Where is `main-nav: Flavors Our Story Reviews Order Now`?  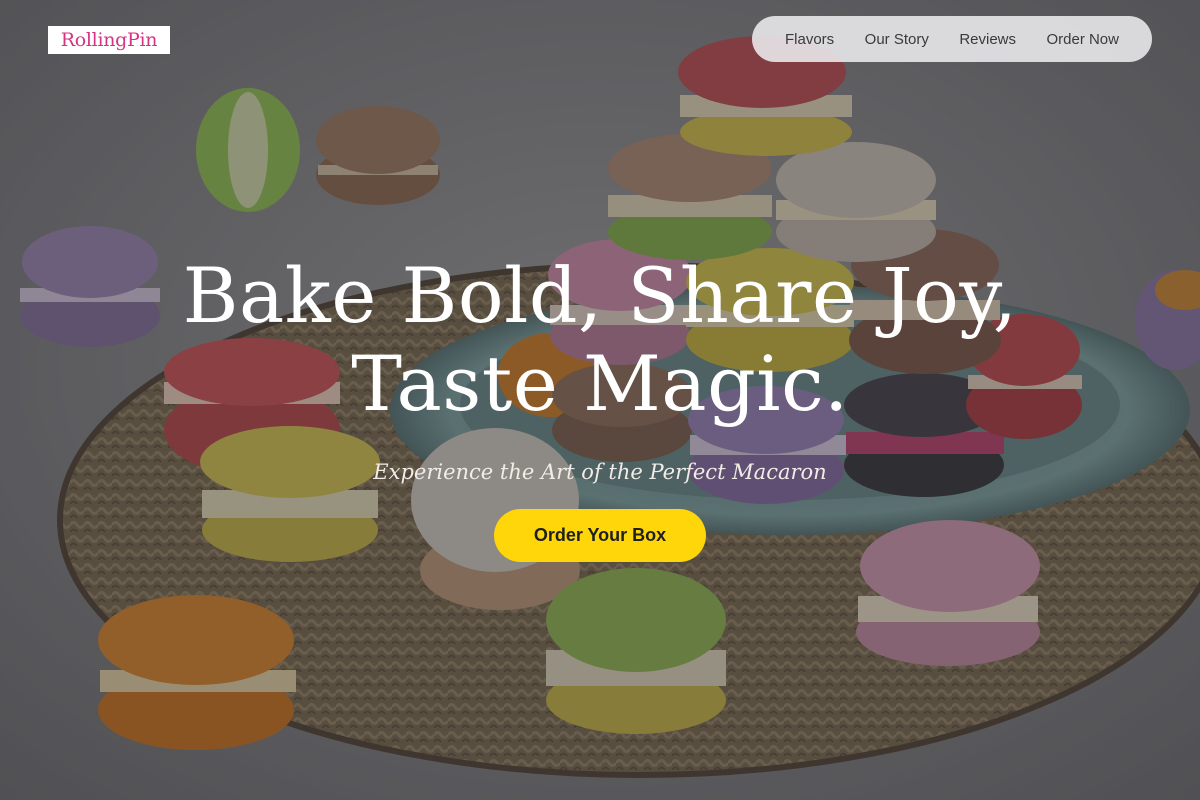 main-nav: Flavors Our Story Reviews Order Now is located at coordinates (952, 39).